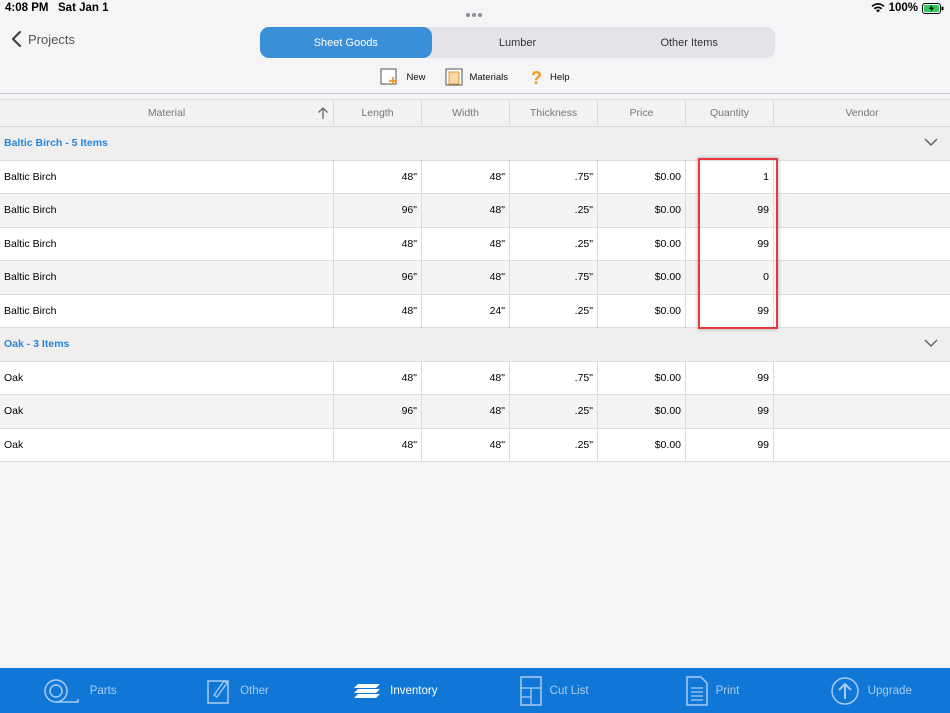  I want to click on multitasking-dots-icon, so click(476, 12).